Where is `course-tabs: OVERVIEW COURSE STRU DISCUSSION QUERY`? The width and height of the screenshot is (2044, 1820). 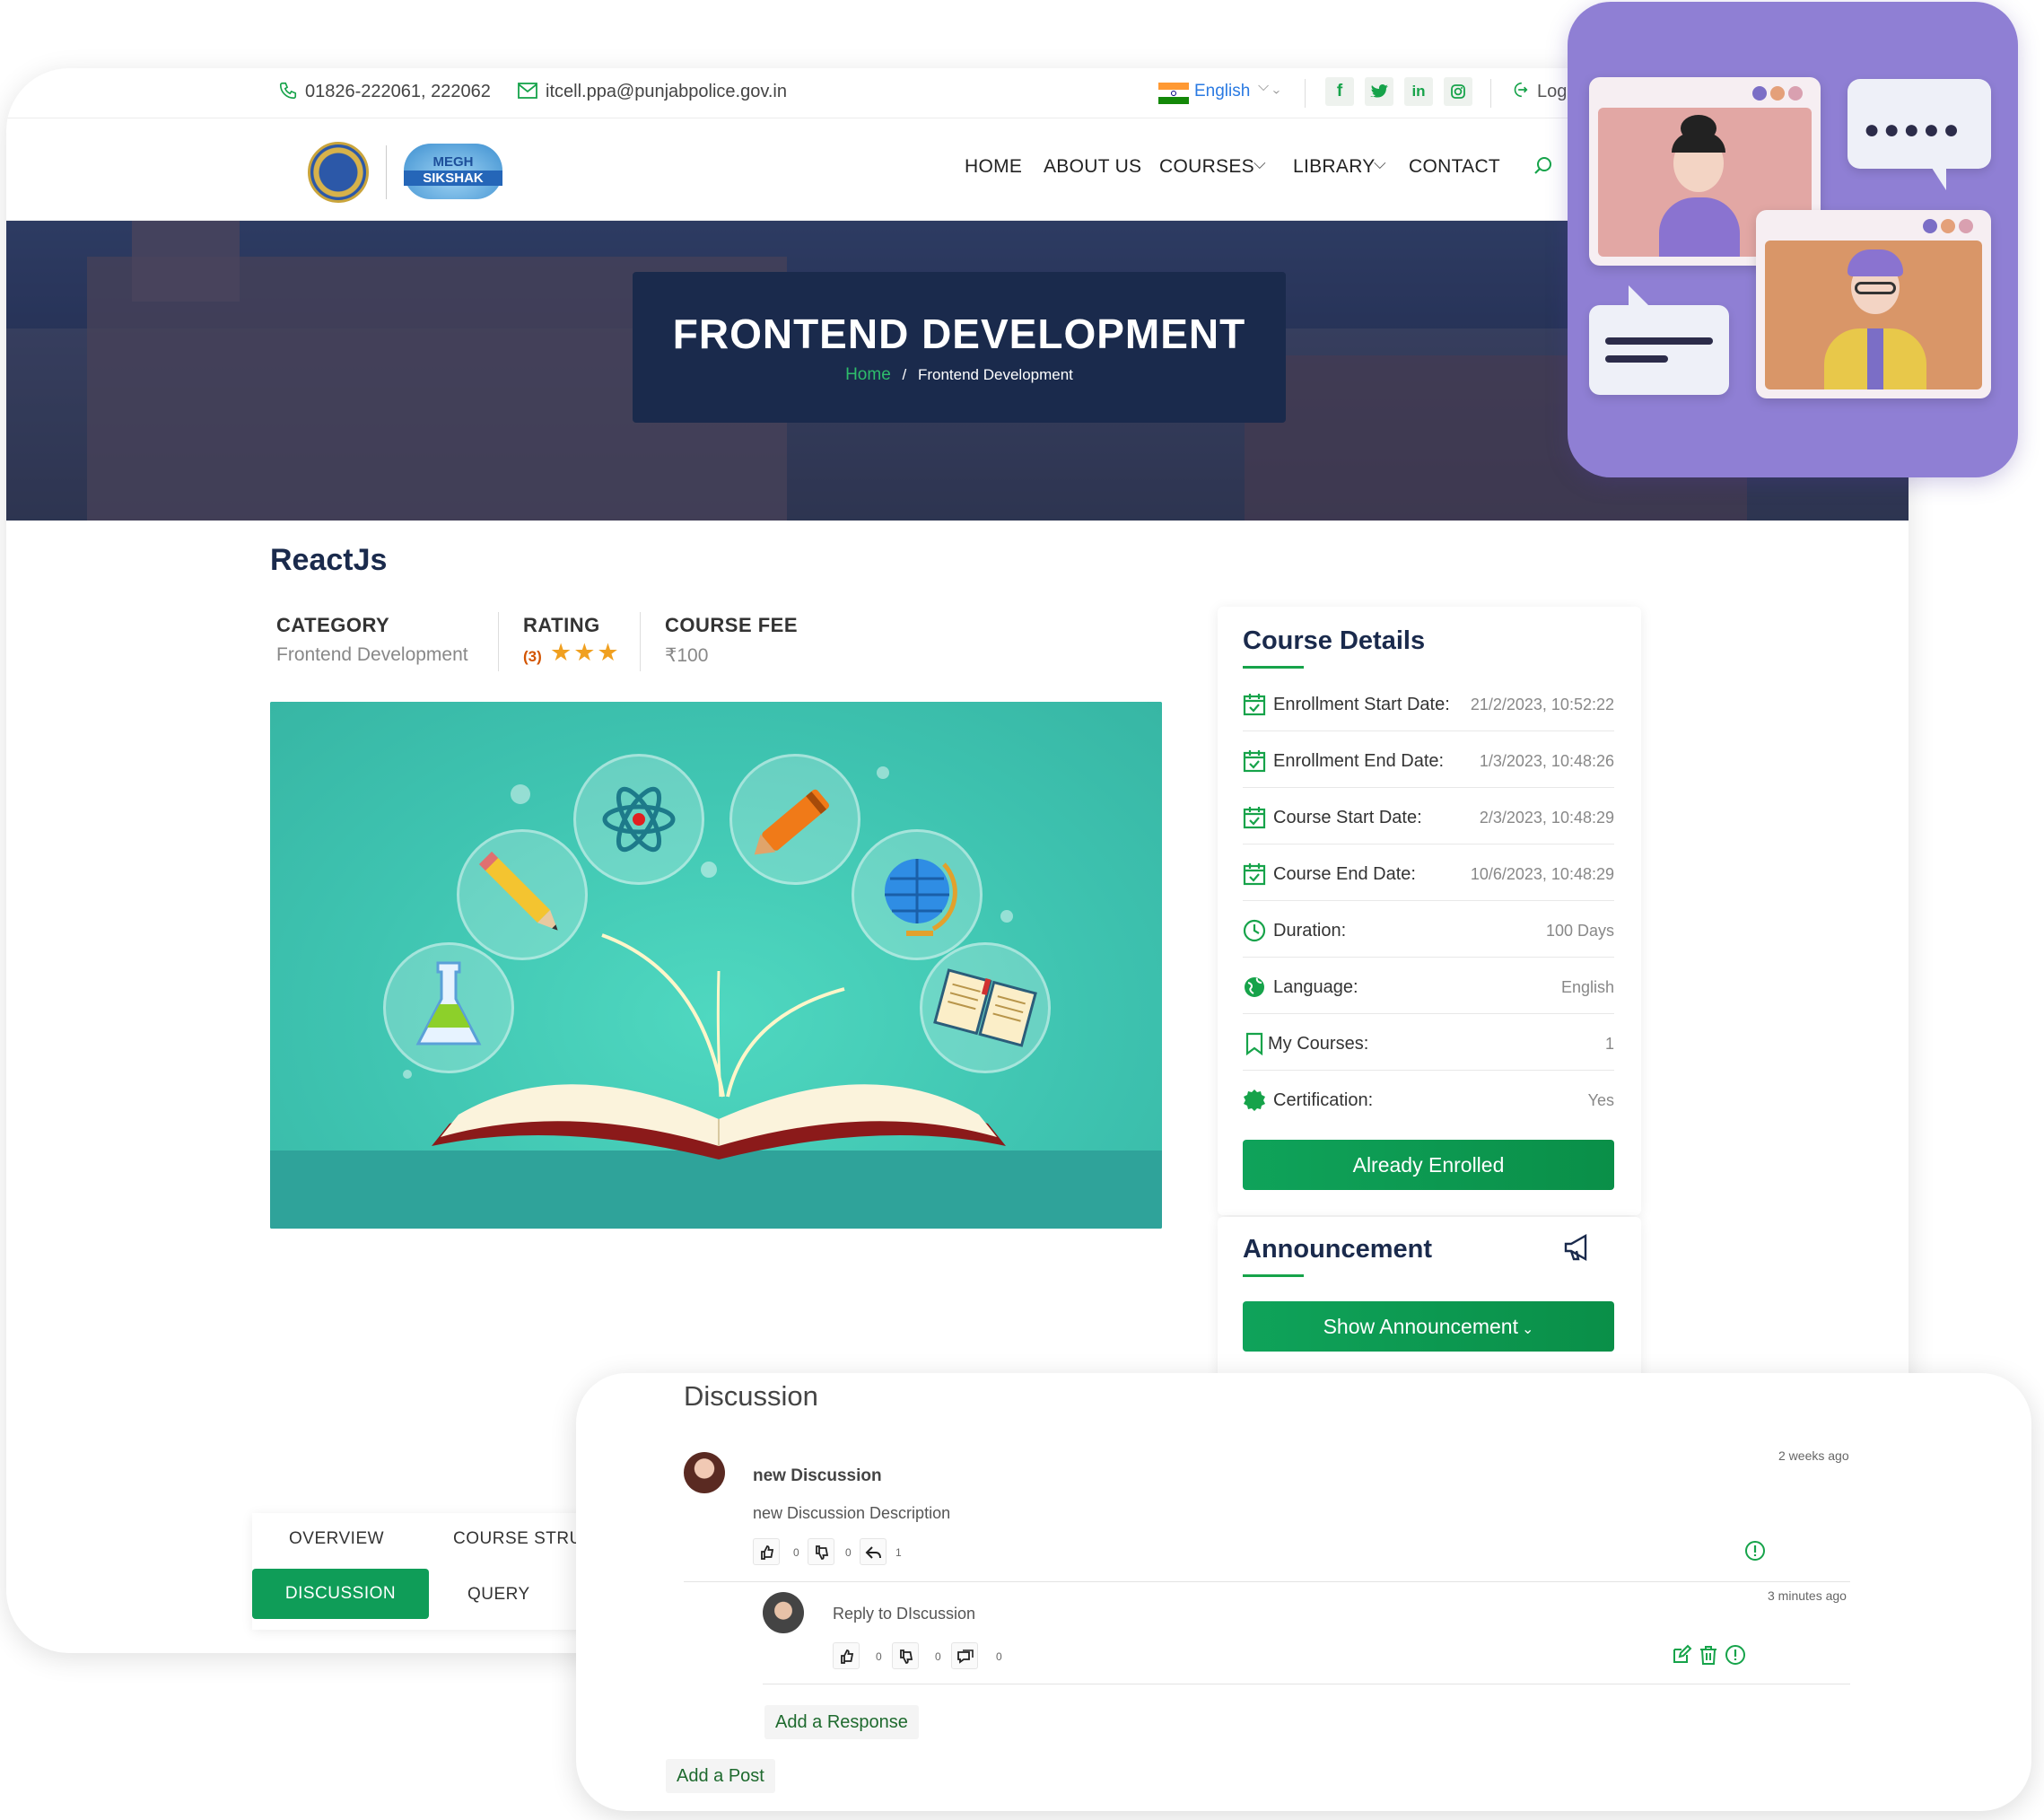
course-tabs: OVERVIEW COURSE STRU DISCUSSION QUERY is located at coordinates (432, 1572).